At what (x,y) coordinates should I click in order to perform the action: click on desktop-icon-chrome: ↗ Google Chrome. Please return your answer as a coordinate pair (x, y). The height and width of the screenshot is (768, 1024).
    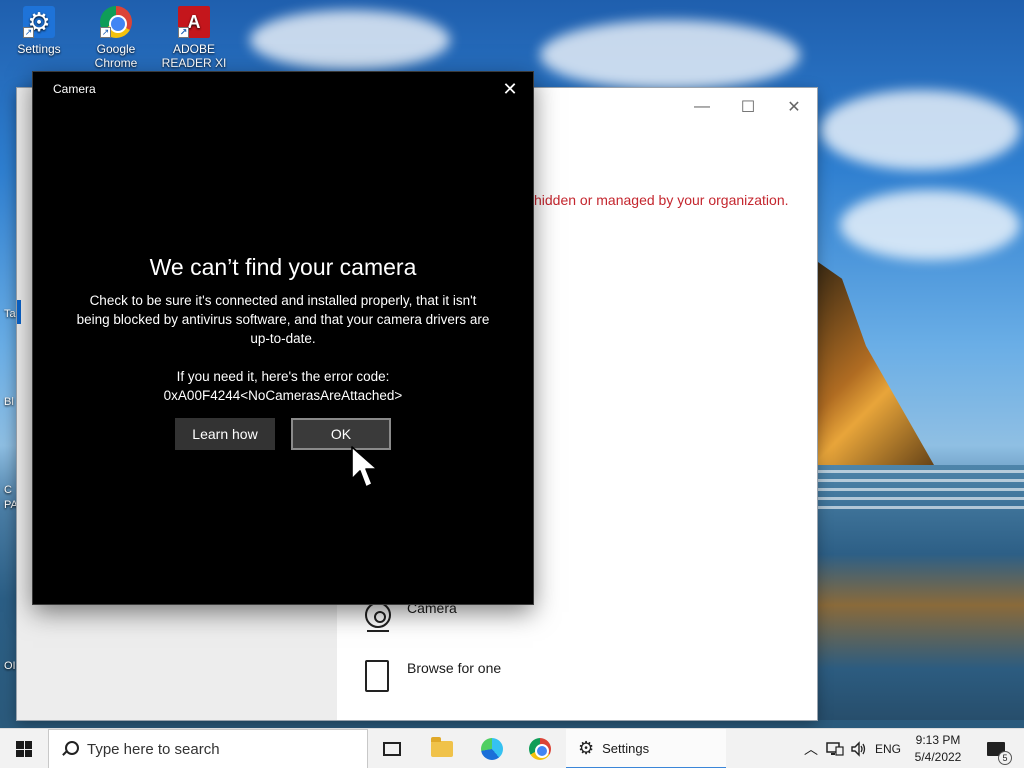
    Looking at the image, I should click on (116, 38).